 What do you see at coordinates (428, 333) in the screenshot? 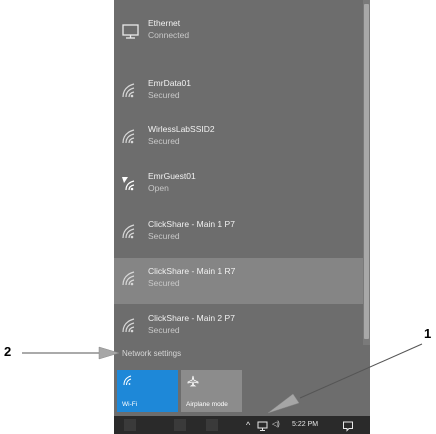
I see `callout-label-1: 1` at bounding box center [428, 333].